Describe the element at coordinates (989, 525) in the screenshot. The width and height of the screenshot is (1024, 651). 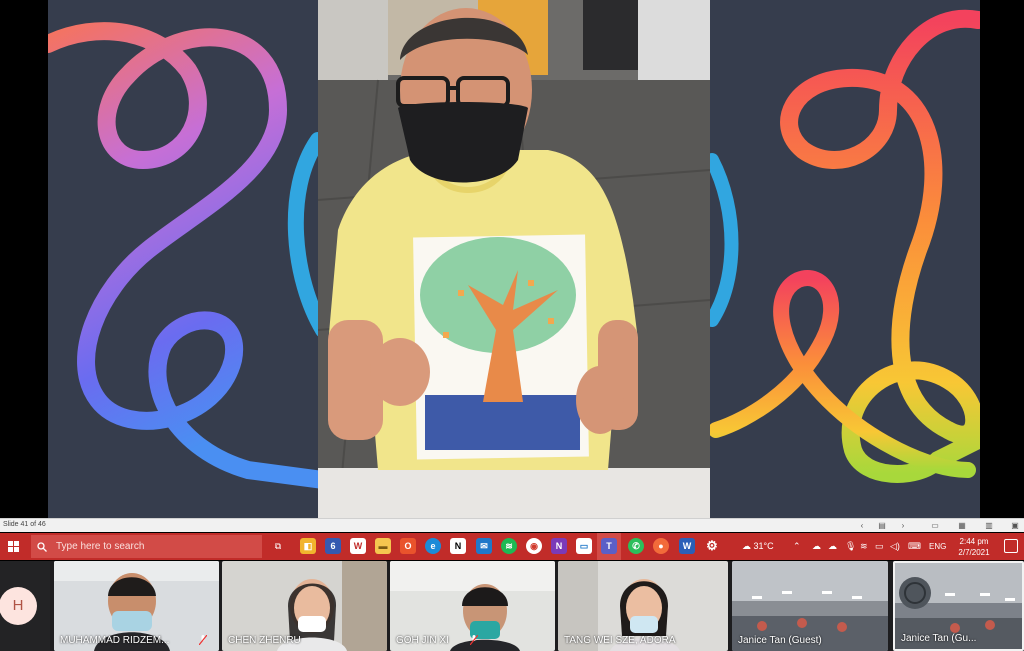
I see `reading-view-icon: ▥` at that location.